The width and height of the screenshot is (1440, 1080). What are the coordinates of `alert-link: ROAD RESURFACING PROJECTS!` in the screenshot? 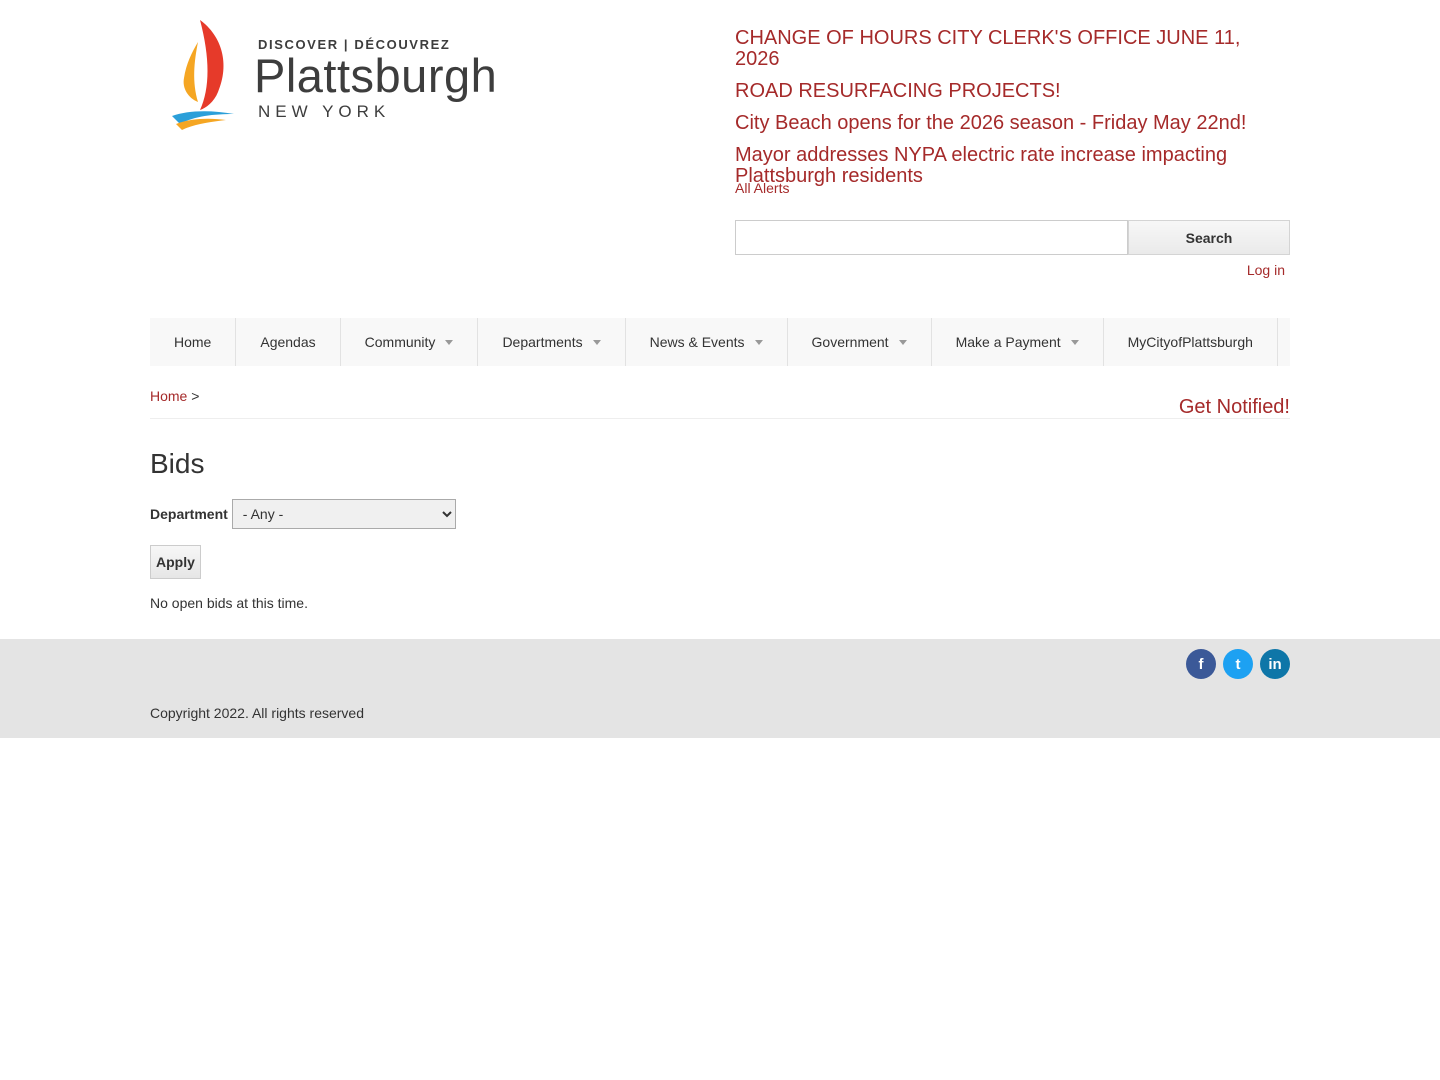 It's located at (1012, 91).